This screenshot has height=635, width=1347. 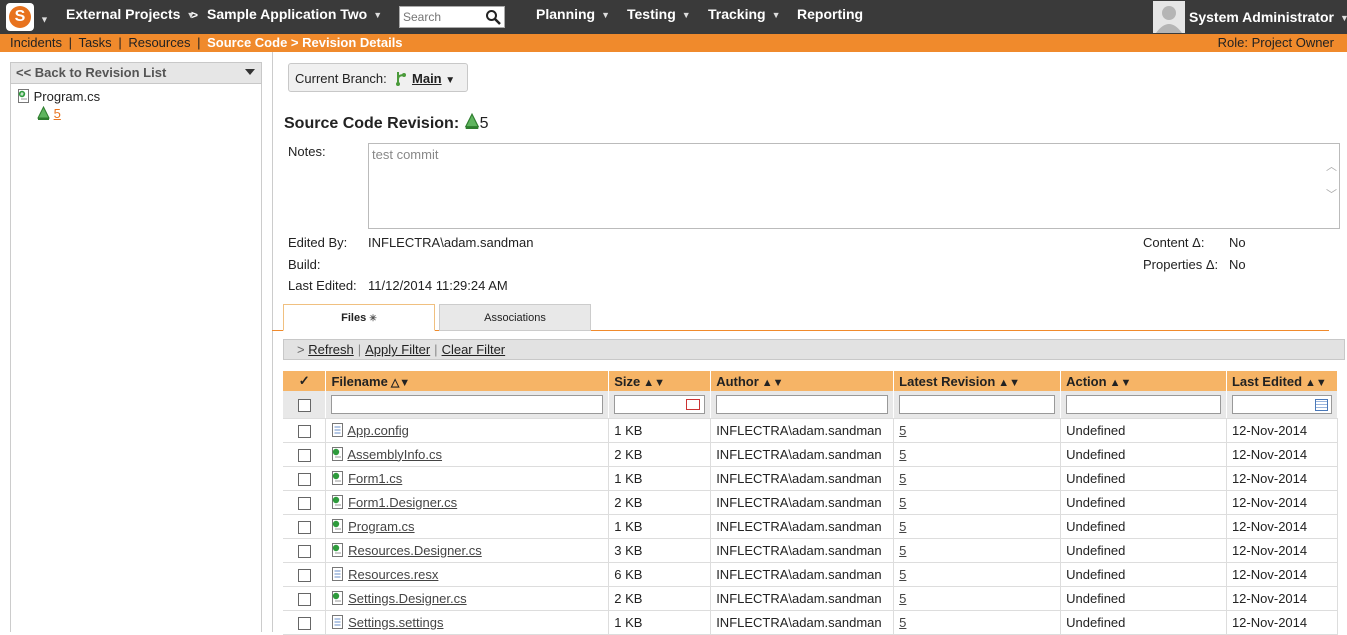 What do you see at coordinates (1282, 381) in the screenshot?
I see `column-header-last-edited: Last Edited ▲▼` at bounding box center [1282, 381].